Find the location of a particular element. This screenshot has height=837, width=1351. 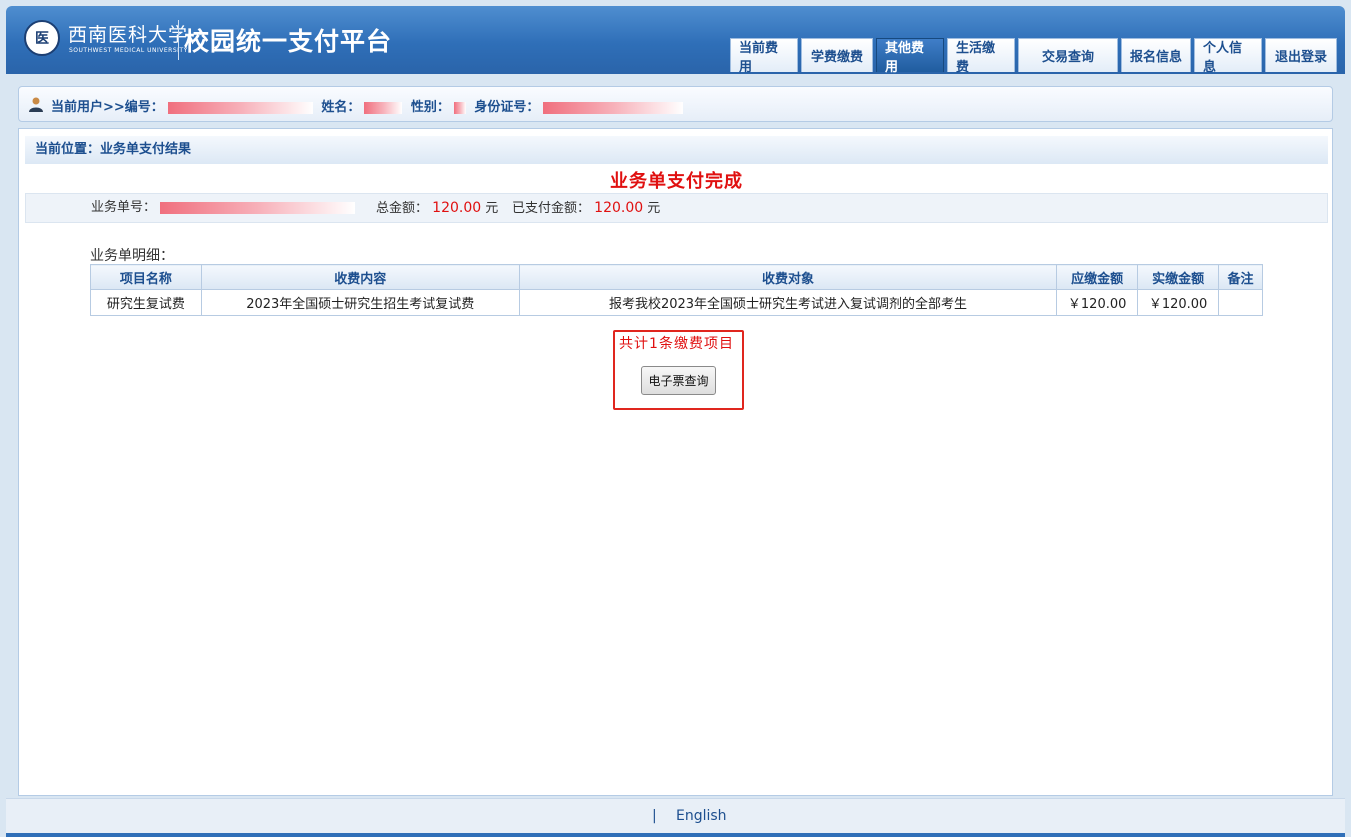

cell-fee-content: 2023年全国硕士研究生招生考试复试费 is located at coordinates (360, 302).